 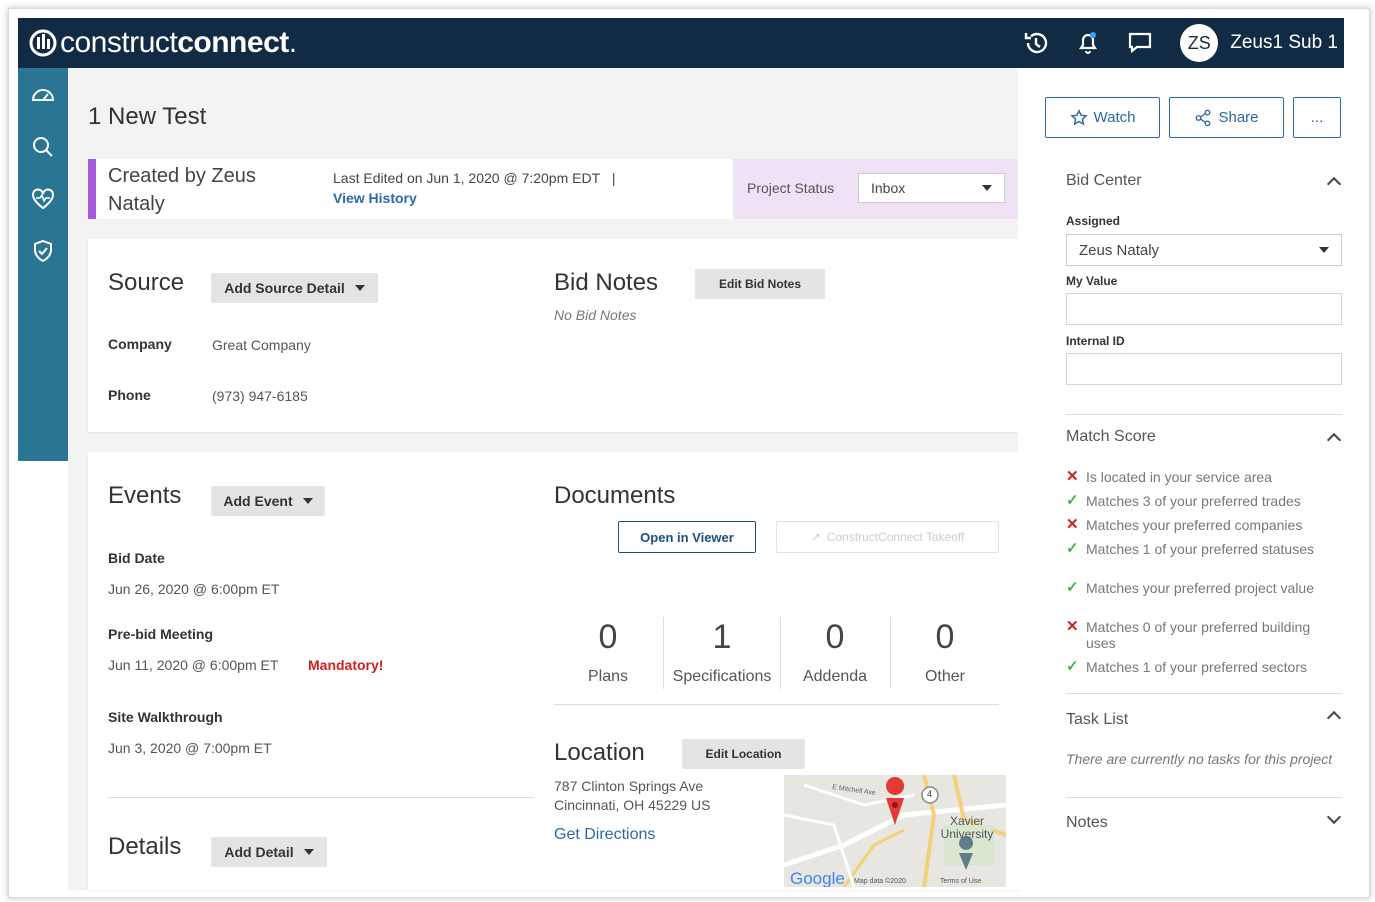 I want to click on source-heading: Source, so click(x=146, y=282).